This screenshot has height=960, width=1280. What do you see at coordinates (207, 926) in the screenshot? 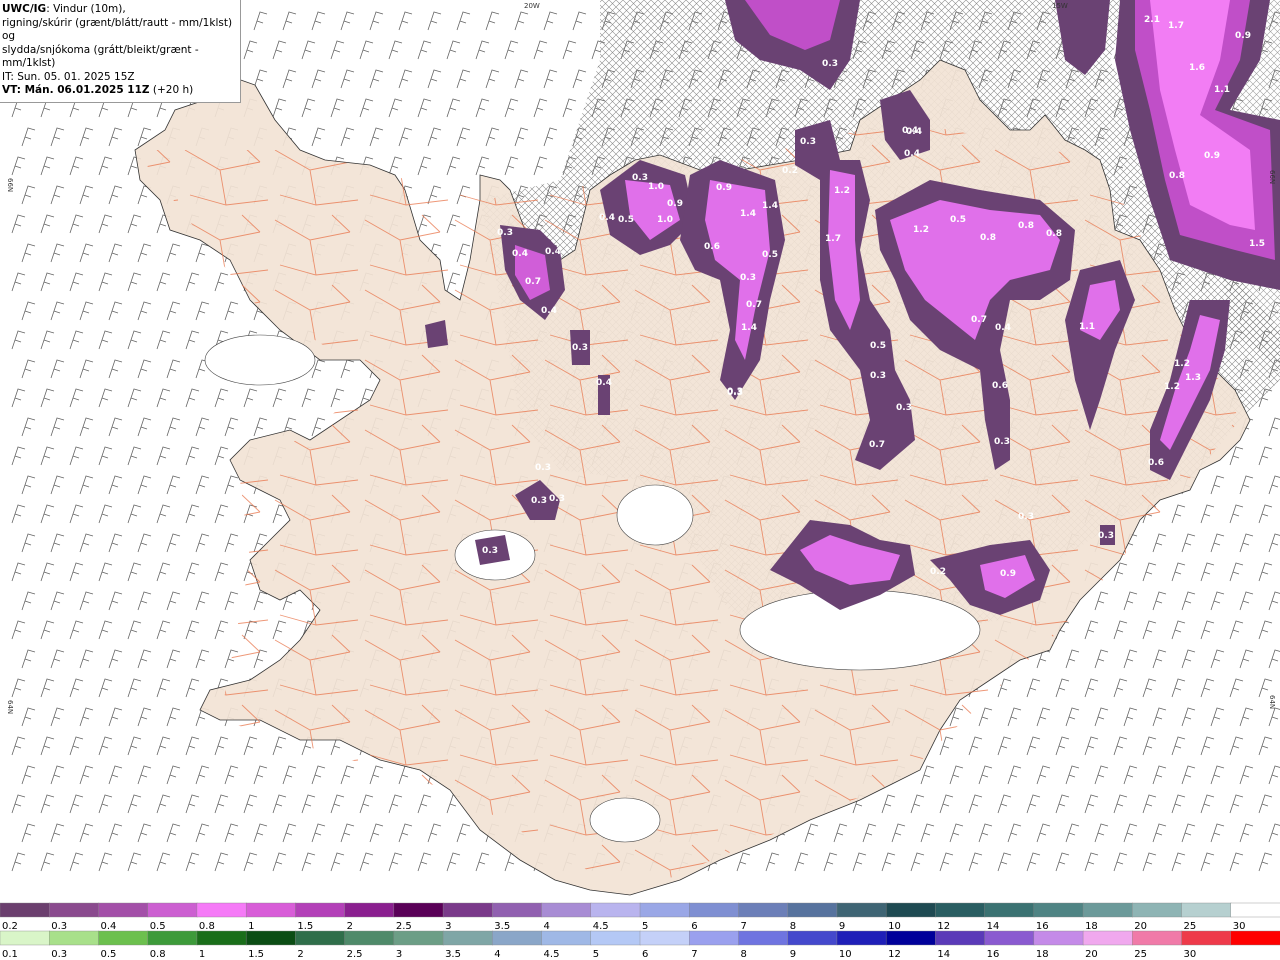
I see `legend-tick-label: 0.8` at bounding box center [207, 926].